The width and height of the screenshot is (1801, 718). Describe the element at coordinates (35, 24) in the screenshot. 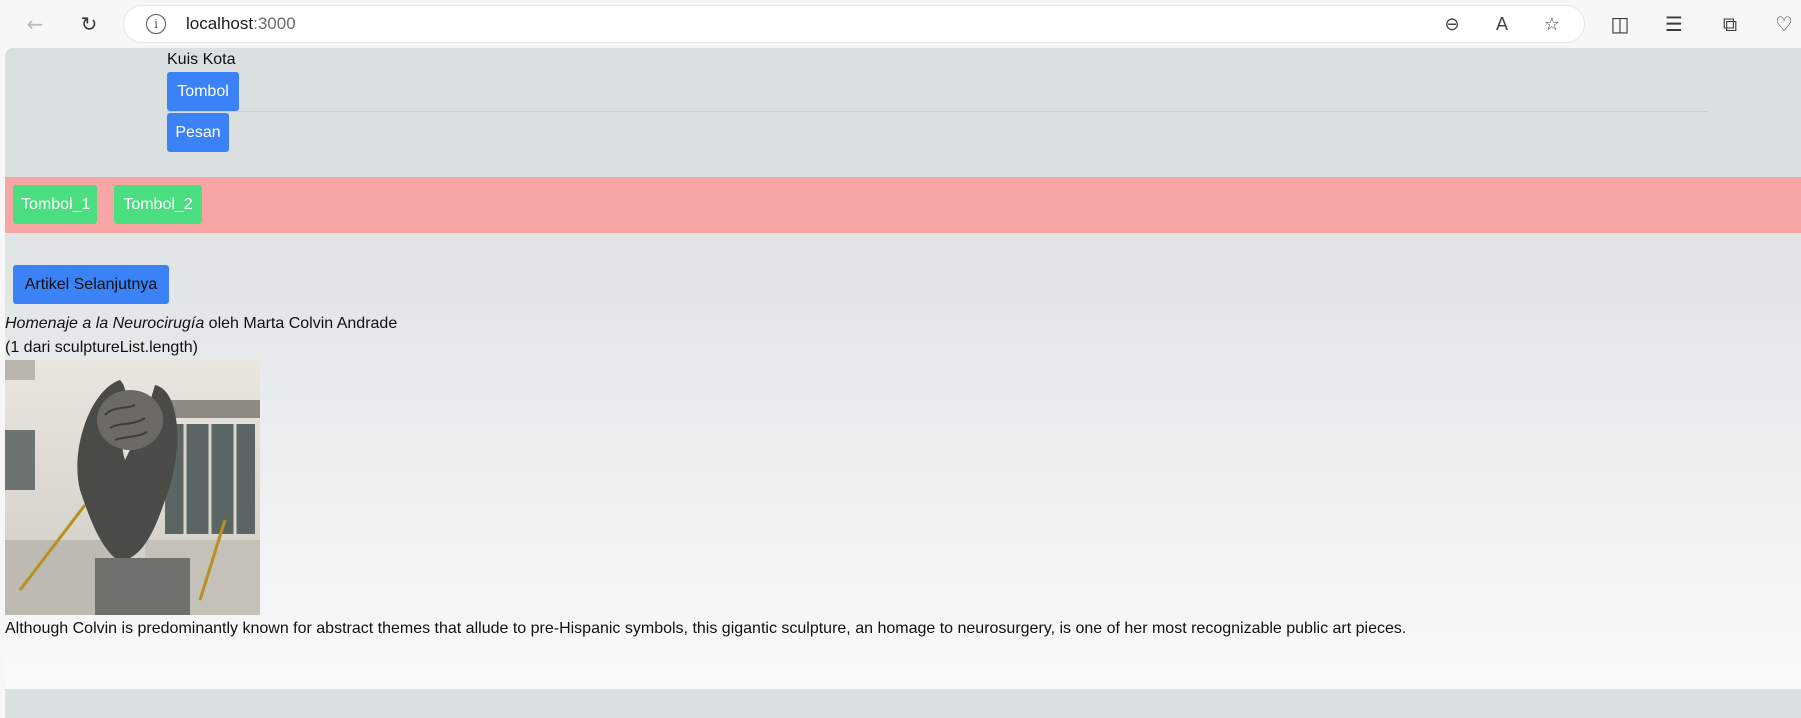

I see `back-icon: ←` at that location.